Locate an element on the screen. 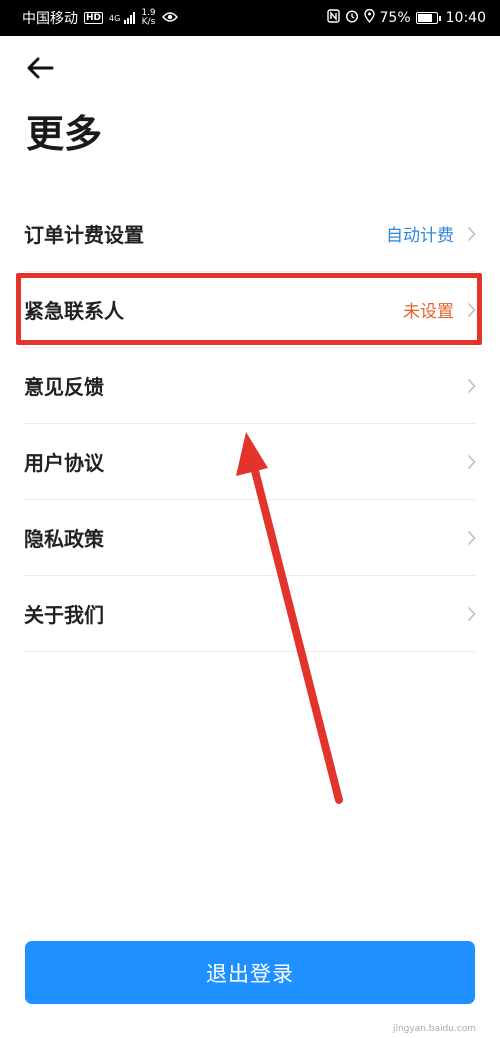  menu-item-privacy-policy: 隐私政策 is located at coordinates (250, 538).